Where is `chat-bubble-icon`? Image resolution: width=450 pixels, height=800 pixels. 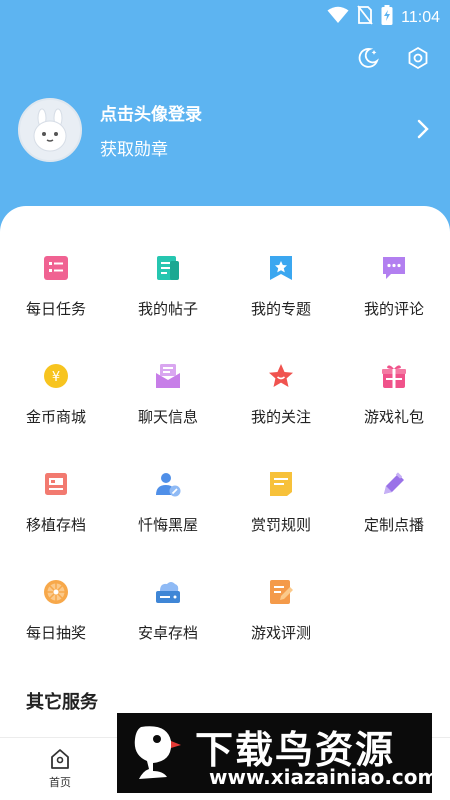
chat-bubble-icon is located at coordinates (394, 268).